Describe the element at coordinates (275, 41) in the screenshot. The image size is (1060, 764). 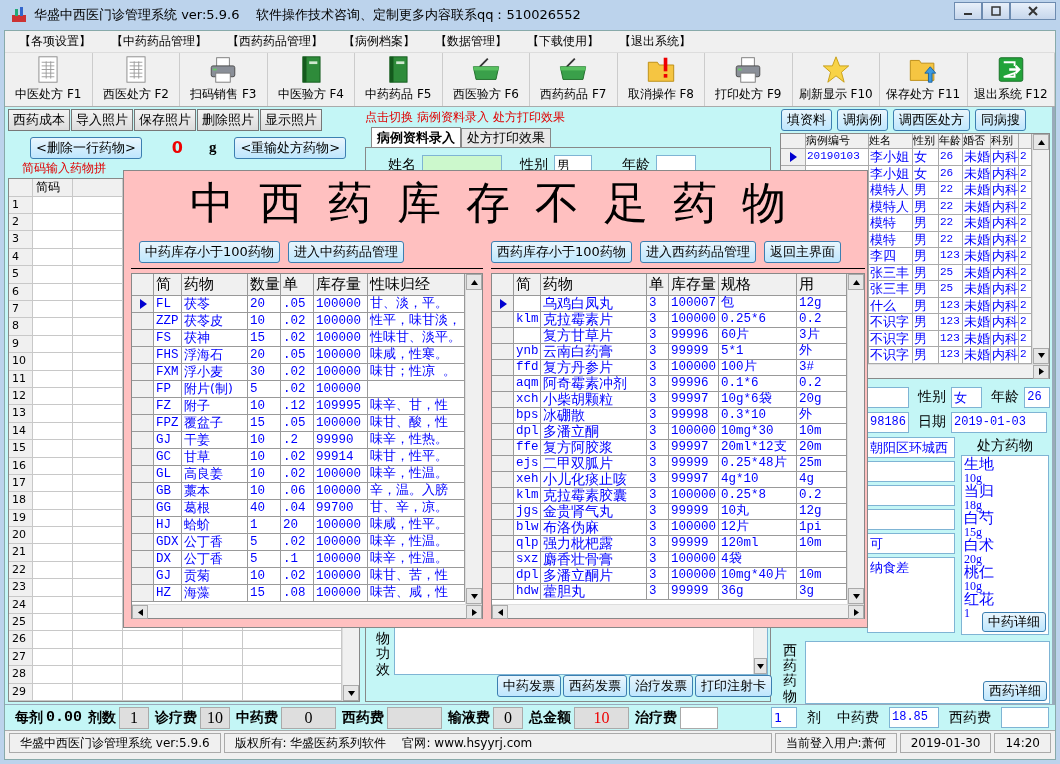
I see `menu-item: 【西药药品管理】` at that location.